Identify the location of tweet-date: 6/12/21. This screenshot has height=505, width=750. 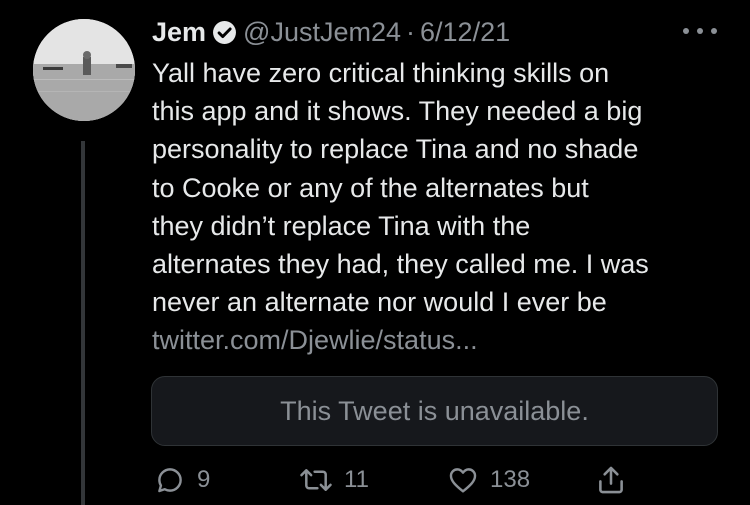
(465, 32).